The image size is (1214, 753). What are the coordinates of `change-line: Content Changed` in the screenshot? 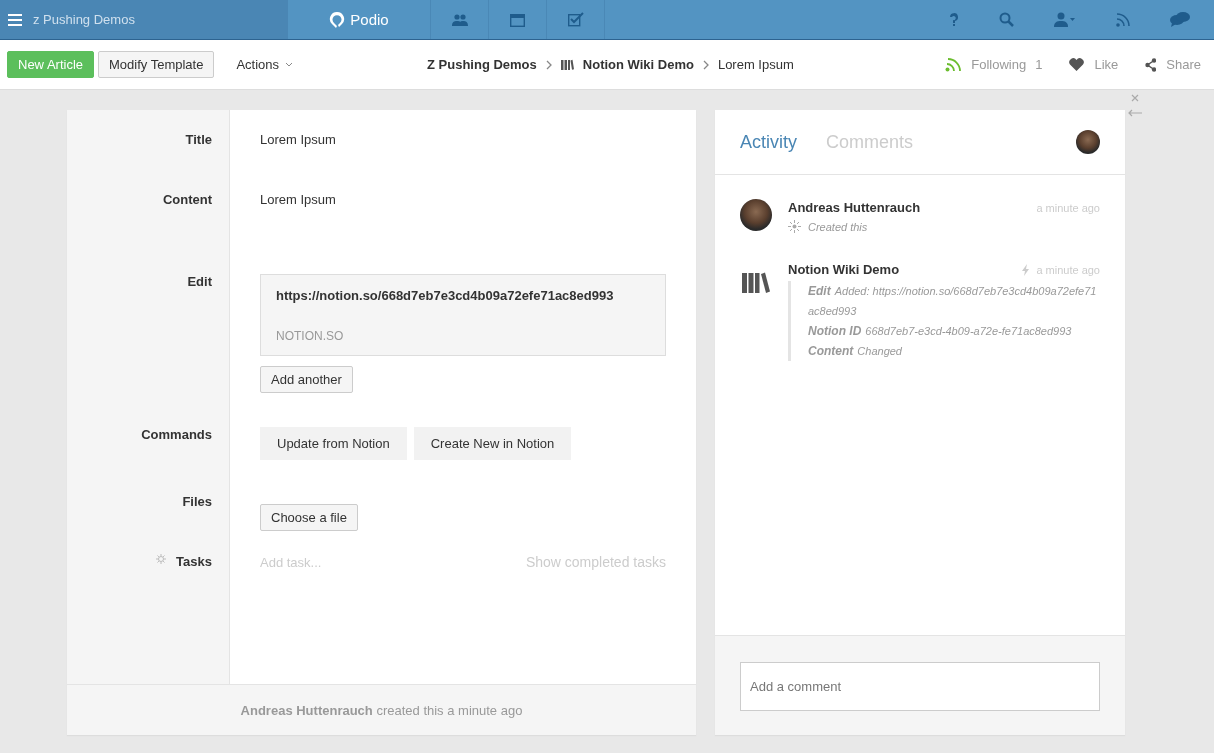 It's located at (855, 351).